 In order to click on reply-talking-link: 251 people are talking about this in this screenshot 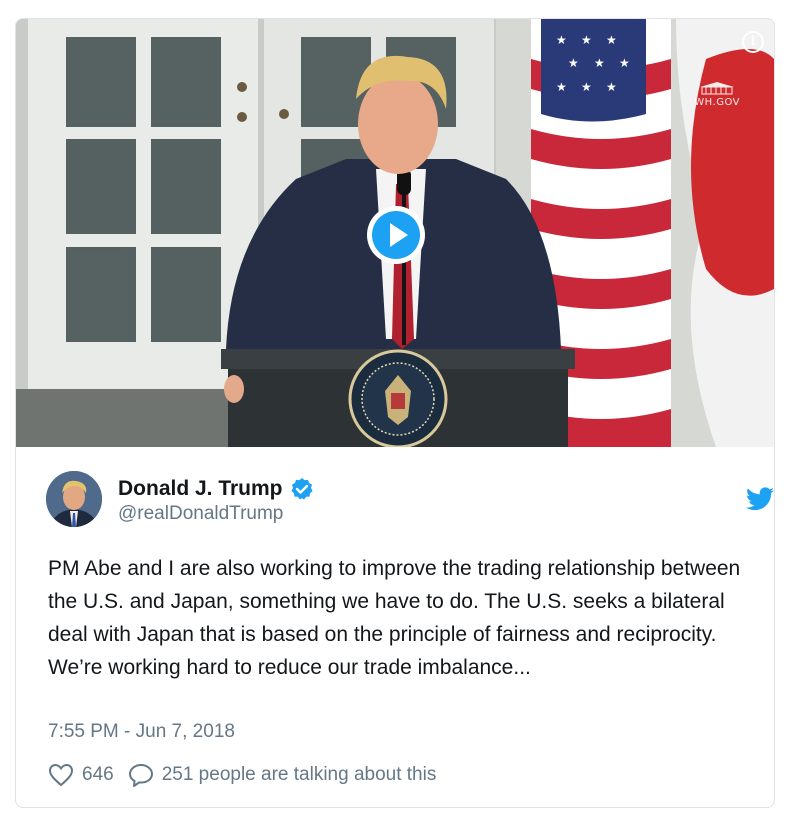, I will do `click(282, 775)`.